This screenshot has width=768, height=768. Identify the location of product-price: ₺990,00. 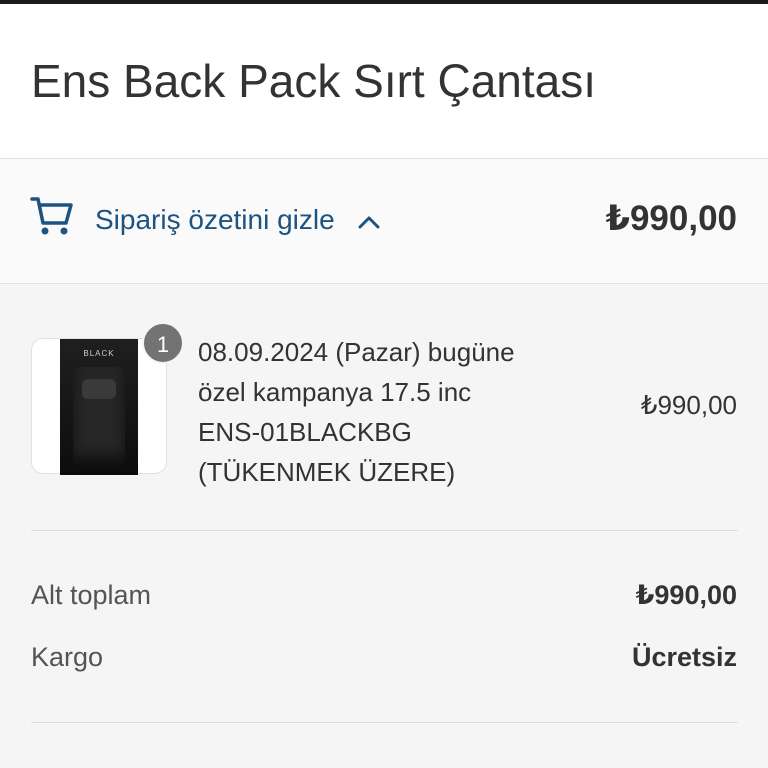
(688, 405).